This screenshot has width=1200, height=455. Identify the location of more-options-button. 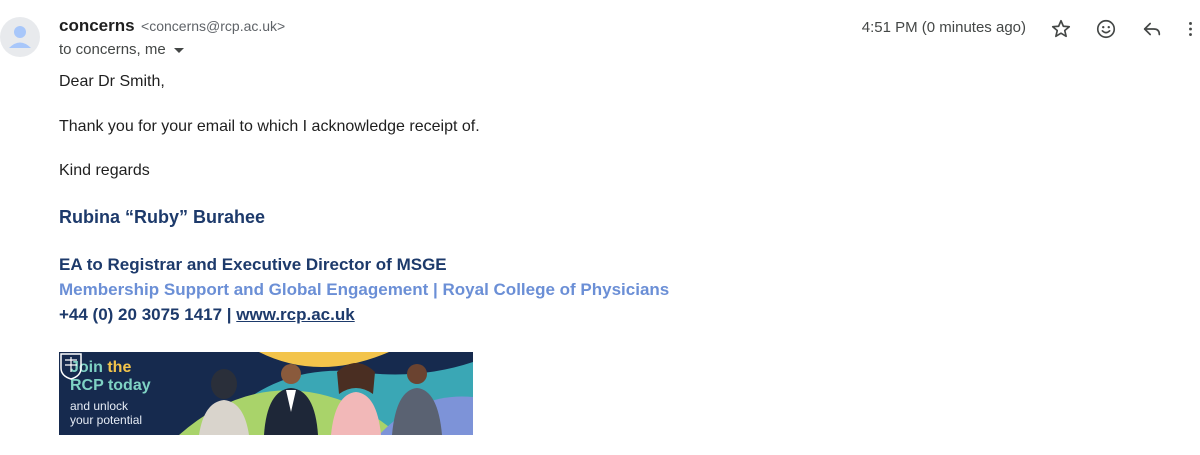
(1190, 29).